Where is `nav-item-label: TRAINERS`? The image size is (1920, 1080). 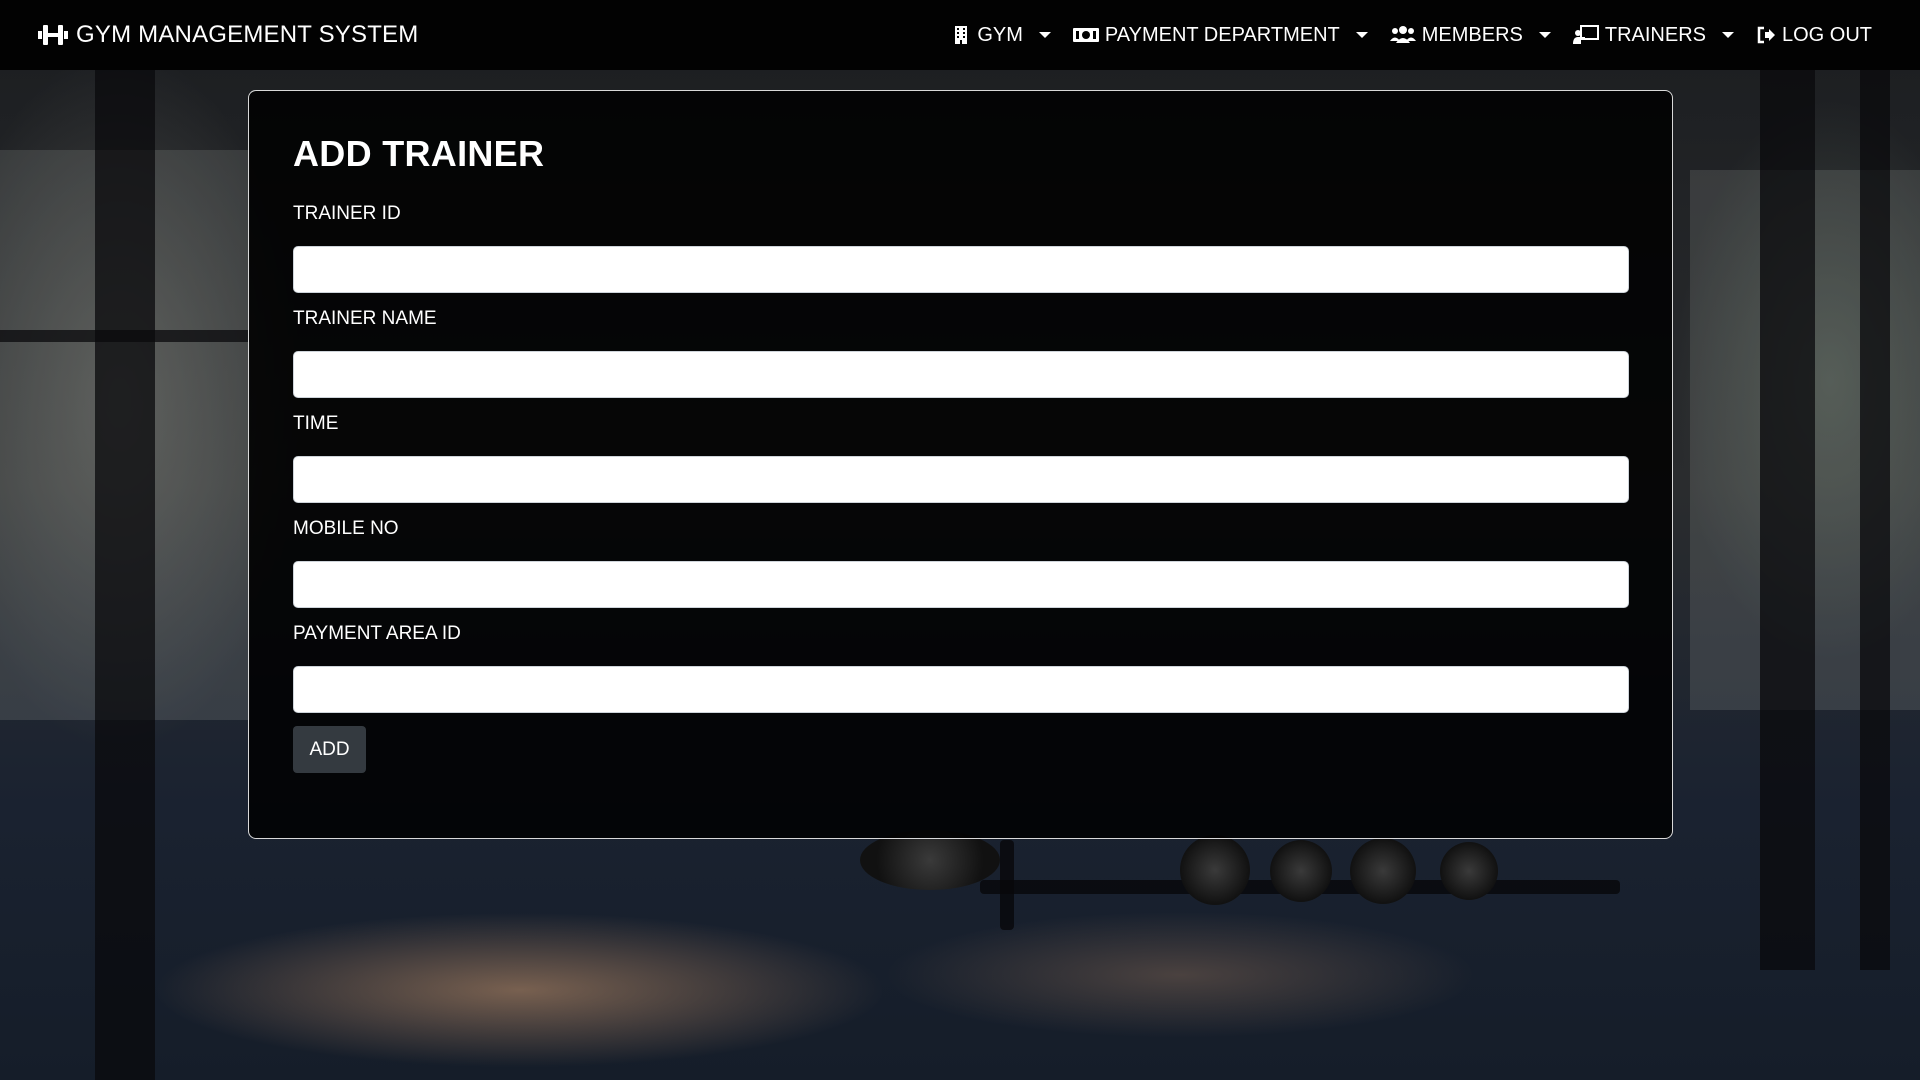 nav-item-label: TRAINERS is located at coordinates (1655, 34).